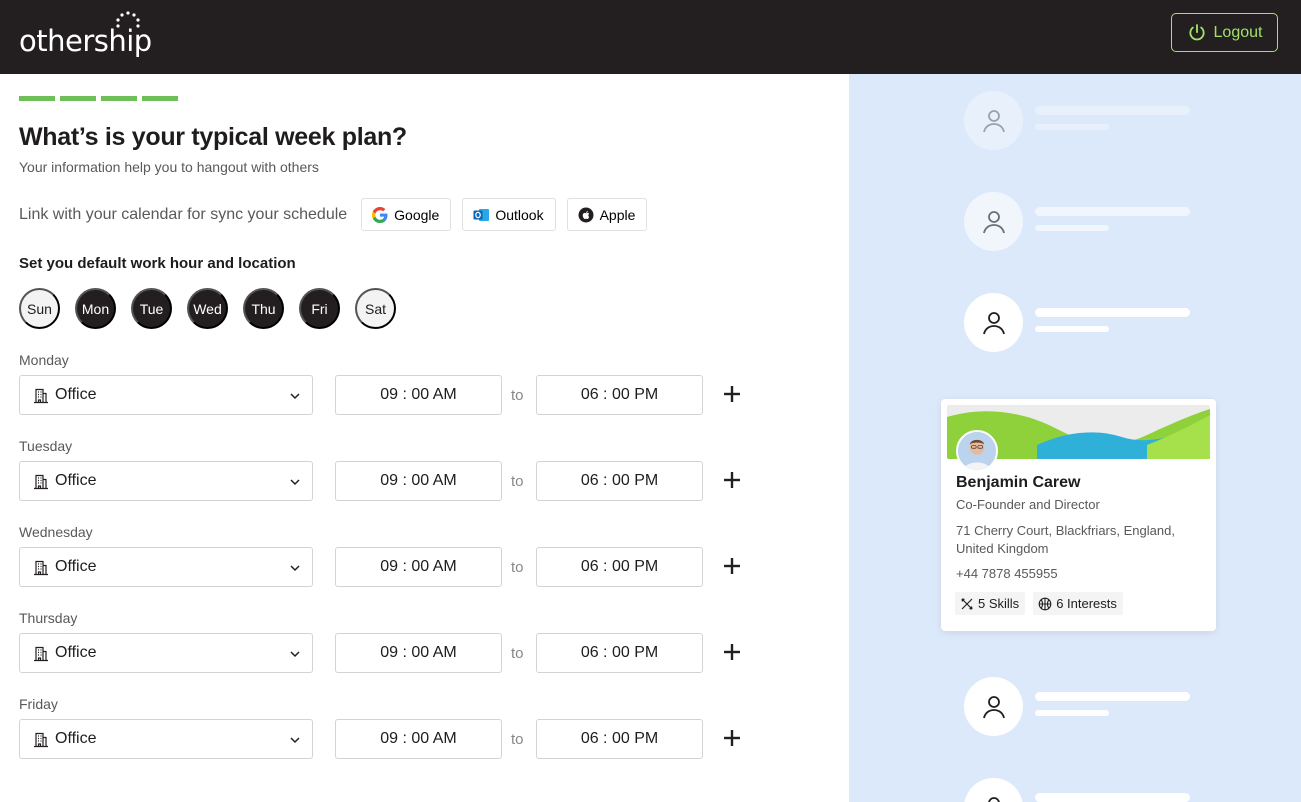 The width and height of the screenshot is (1301, 802). What do you see at coordinates (509, 214) in the screenshot?
I see `outlook-calendar-button: Outlook` at bounding box center [509, 214].